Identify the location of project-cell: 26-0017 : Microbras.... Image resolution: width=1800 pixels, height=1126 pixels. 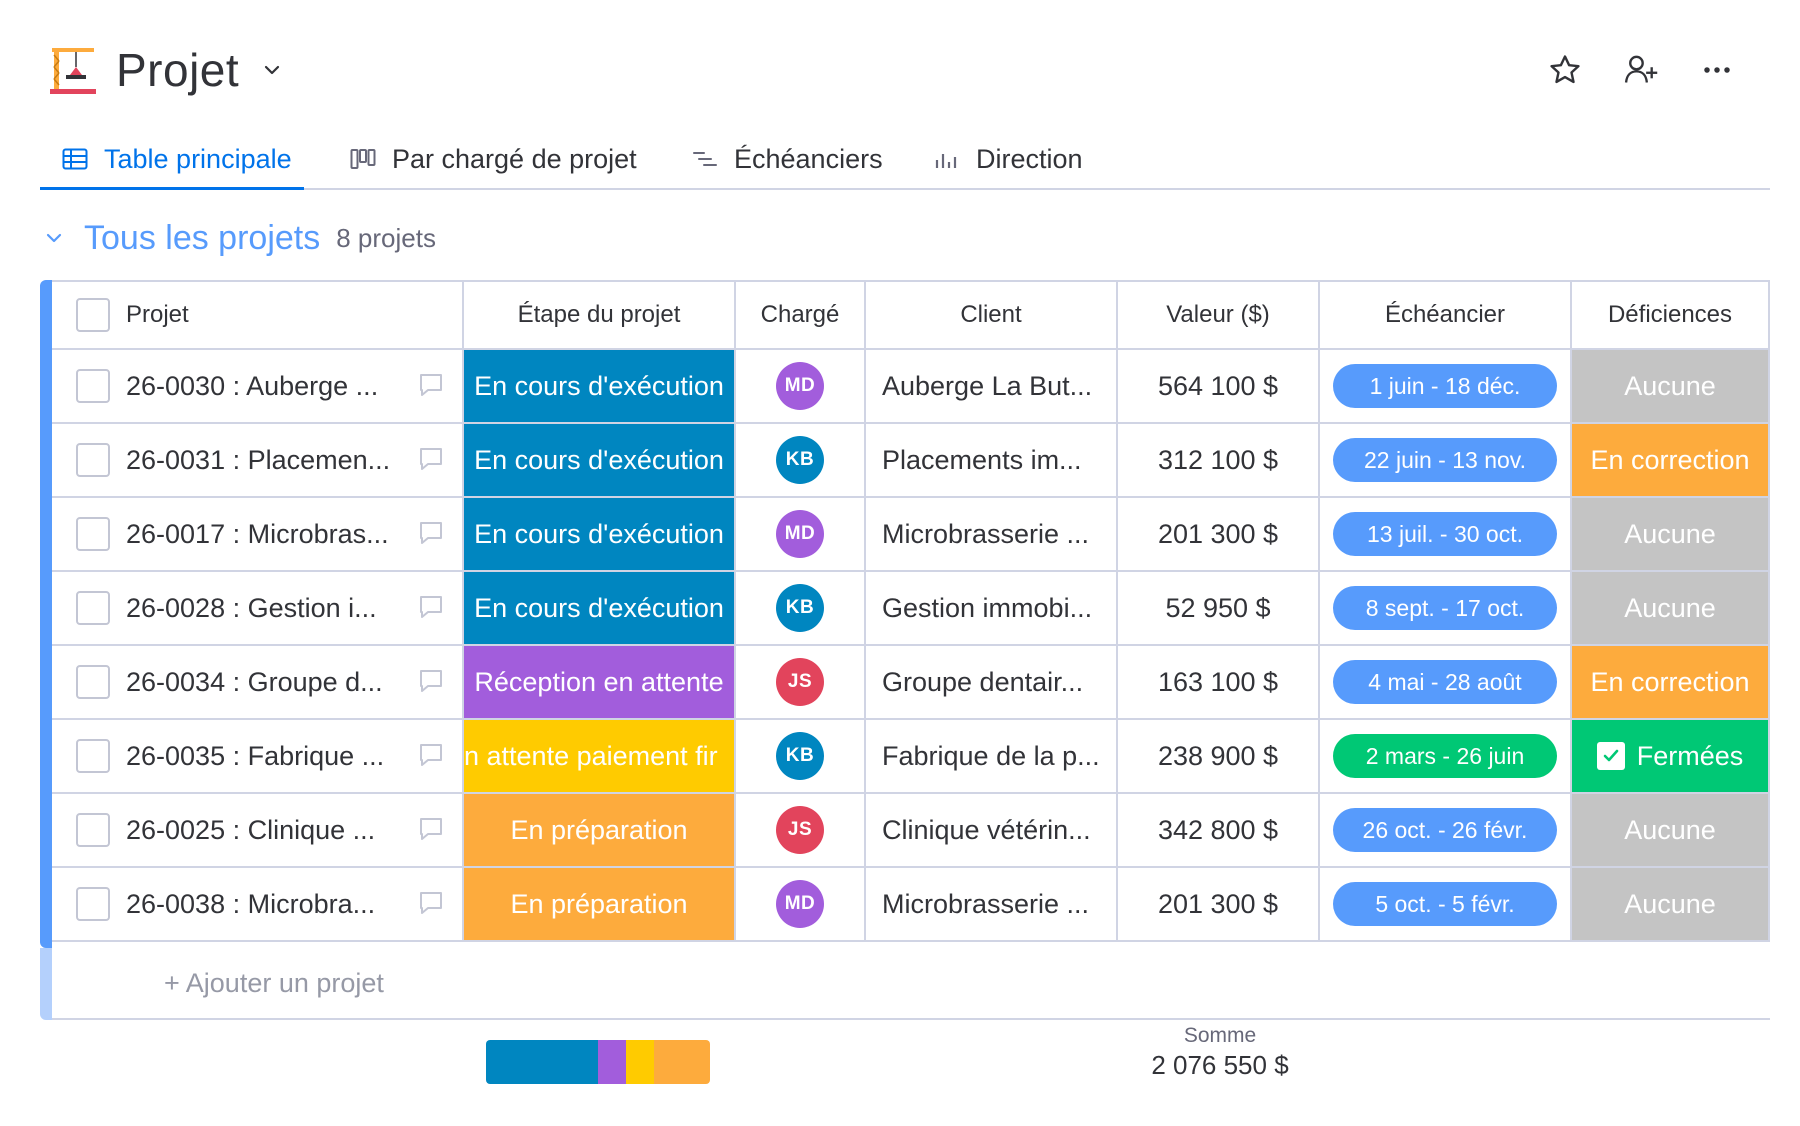
(258, 535).